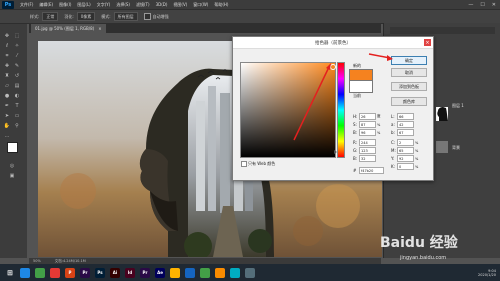 This screenshot has width=500, height=281. Describe the element at coordinates (343, 97) in the screenshot. I see `annotation-arrows` at that location.